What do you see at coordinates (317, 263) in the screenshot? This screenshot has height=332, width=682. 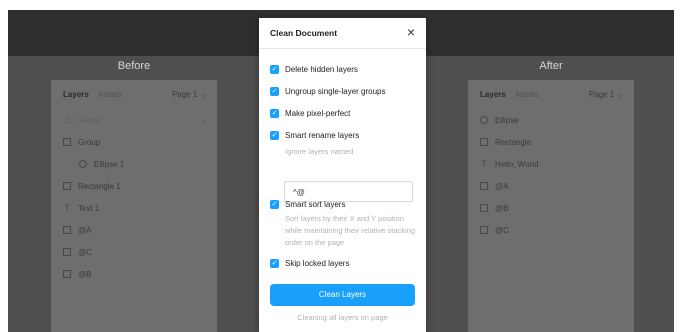 I see `option-label: Skip locked layers` at bounding box center [317, 263].